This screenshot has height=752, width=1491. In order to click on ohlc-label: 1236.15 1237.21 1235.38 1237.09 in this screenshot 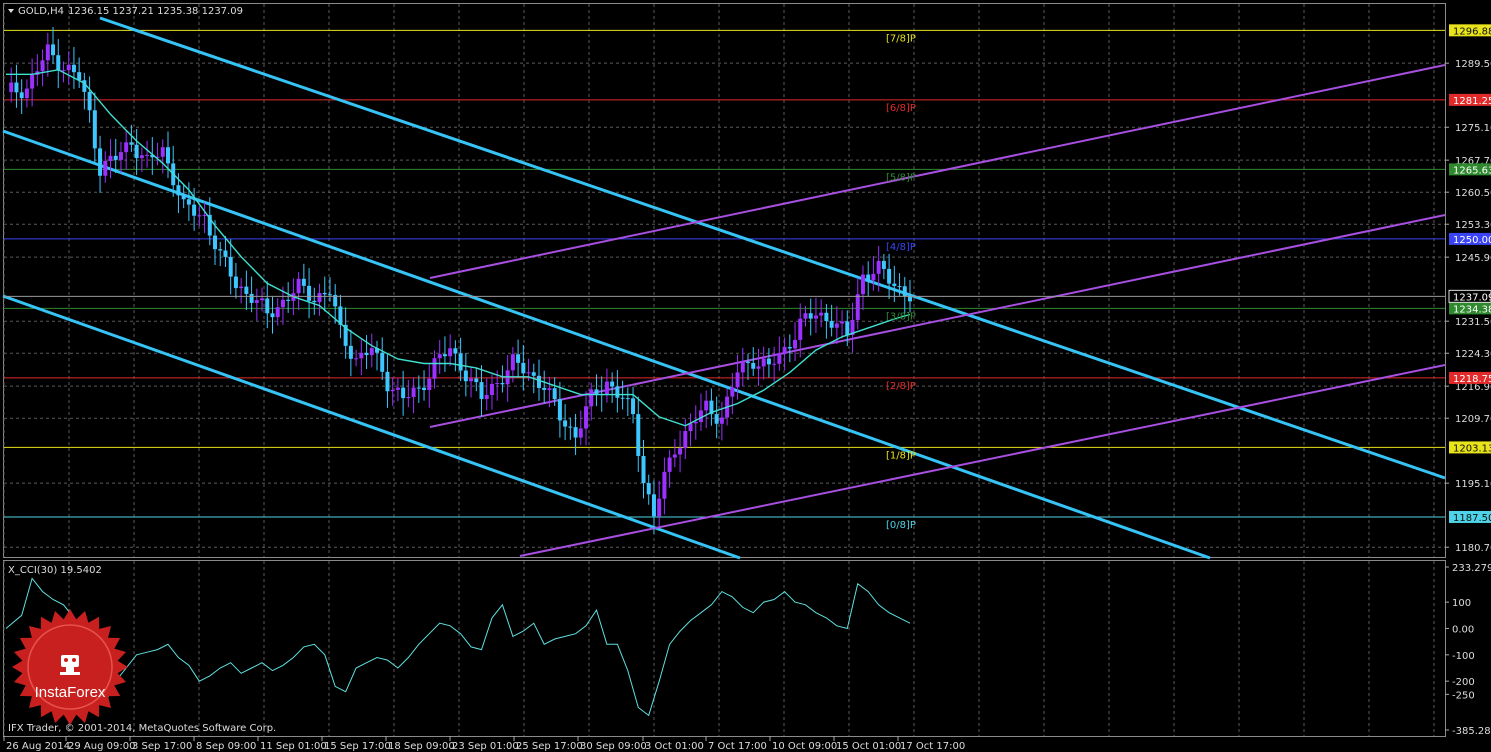, I will do `click(155, 11)`.